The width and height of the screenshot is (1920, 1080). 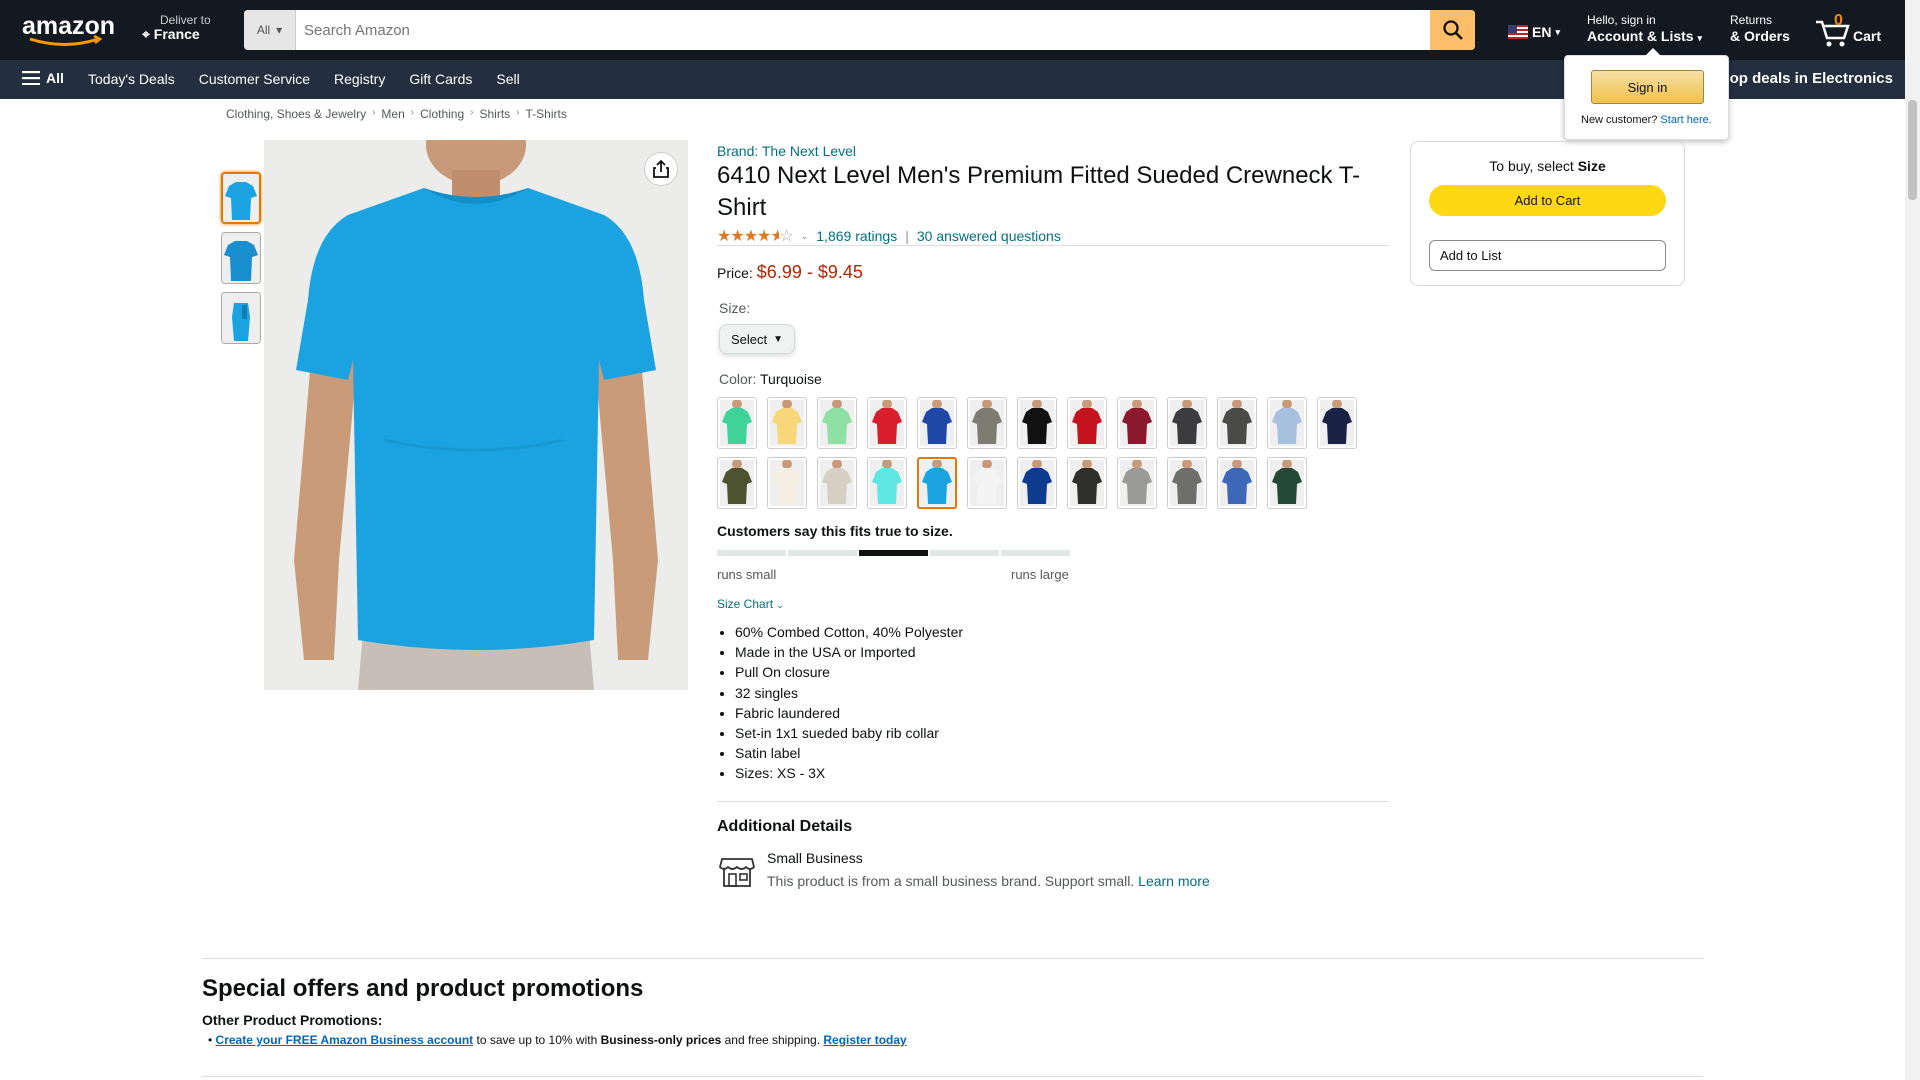 What do you see at coordinates (442, 114) in the screenshot?
I see `breadcrumb-item: Clothing` at bounding box center [442, 114].